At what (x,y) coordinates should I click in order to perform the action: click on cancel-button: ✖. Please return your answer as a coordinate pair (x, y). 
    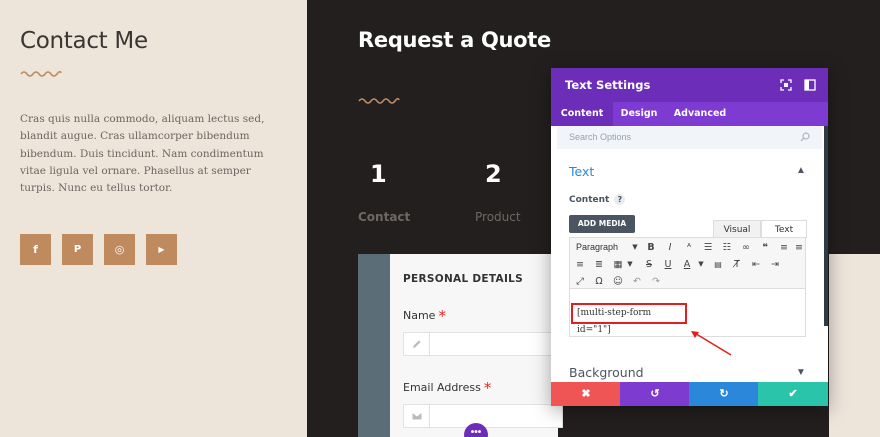
    Looking at the image, I should click on (586, 394).